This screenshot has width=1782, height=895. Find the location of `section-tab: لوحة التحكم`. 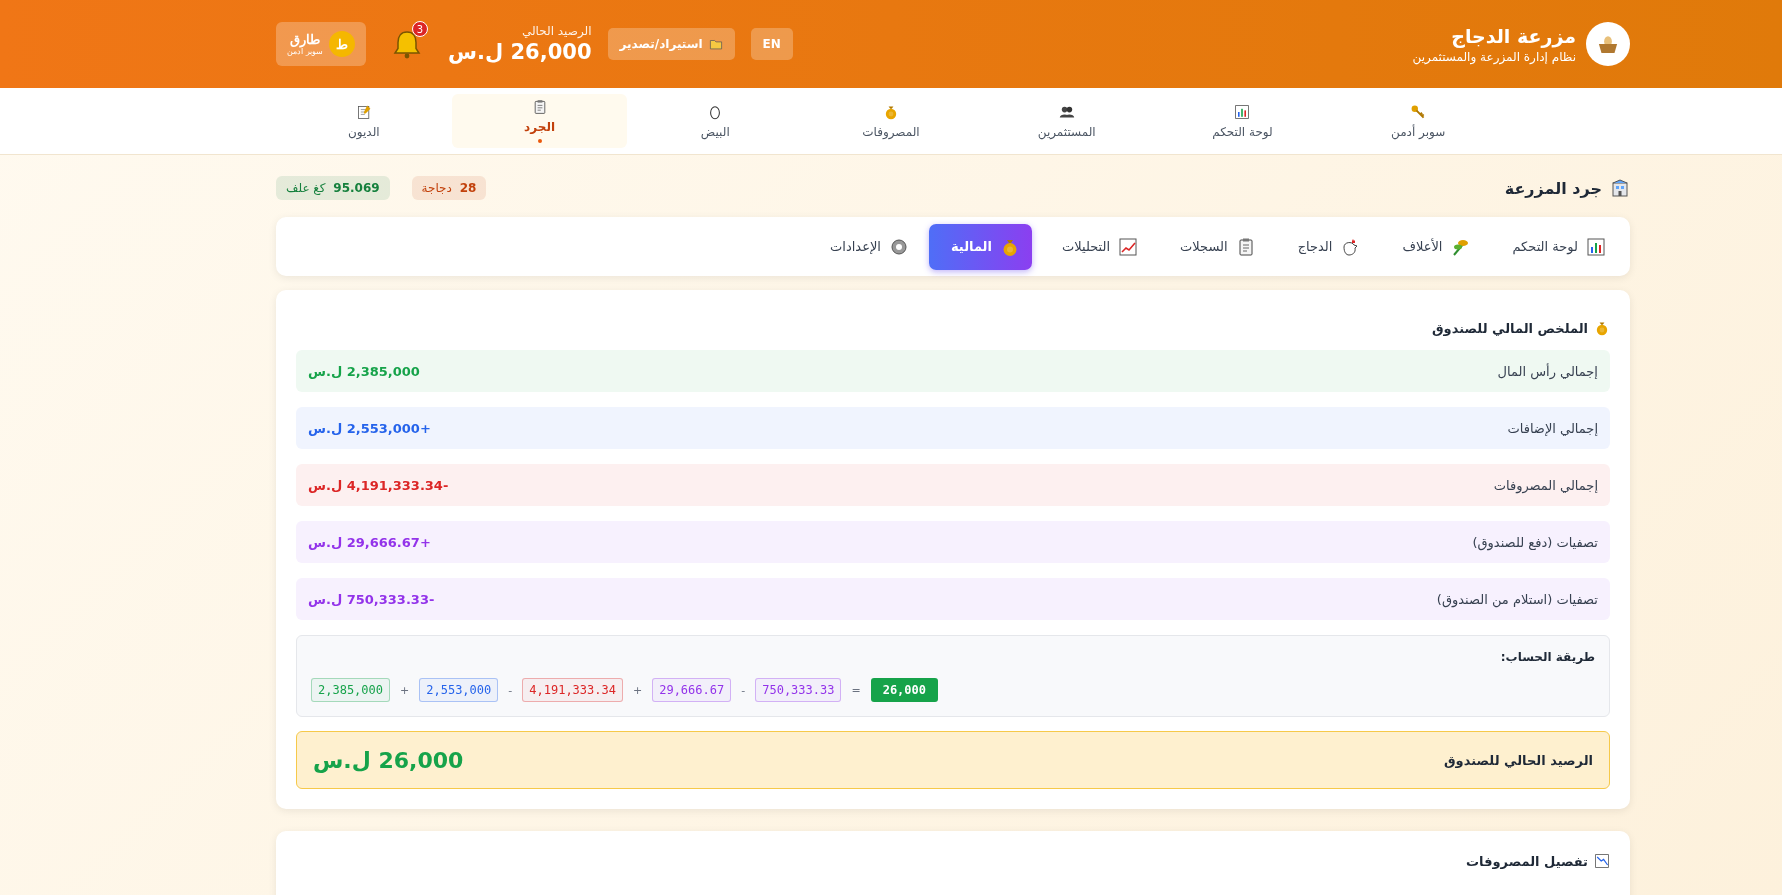

section-tab: لوحة التحكم is located at coordinates (1554, 246).